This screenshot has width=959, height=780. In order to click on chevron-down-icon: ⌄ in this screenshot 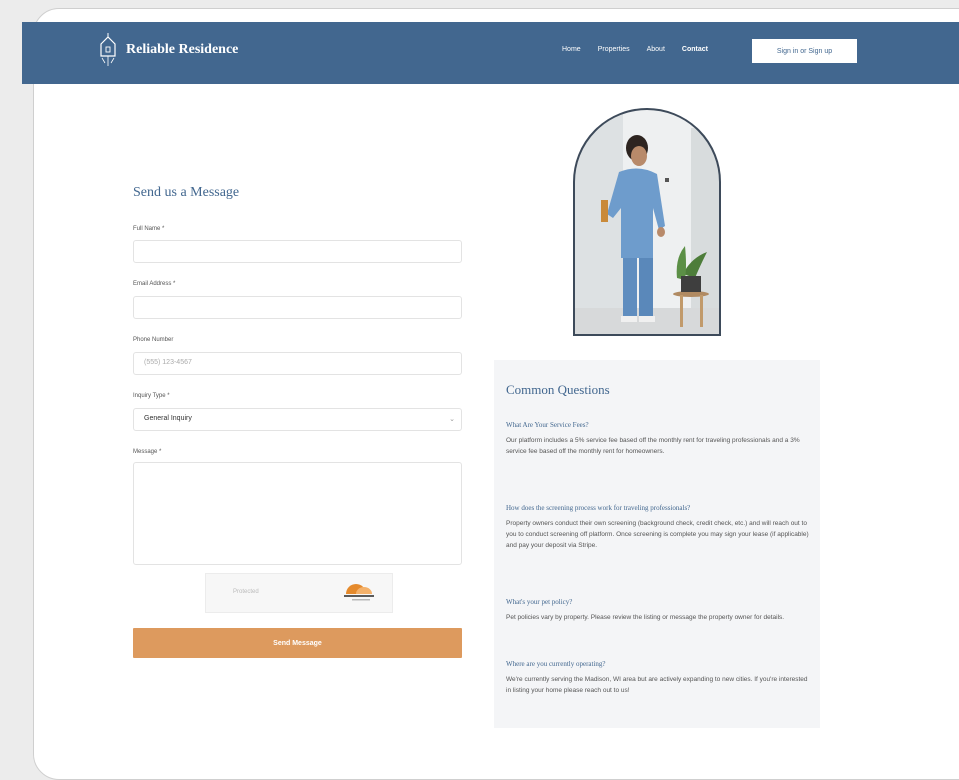, I will do `click(452, 419)`.